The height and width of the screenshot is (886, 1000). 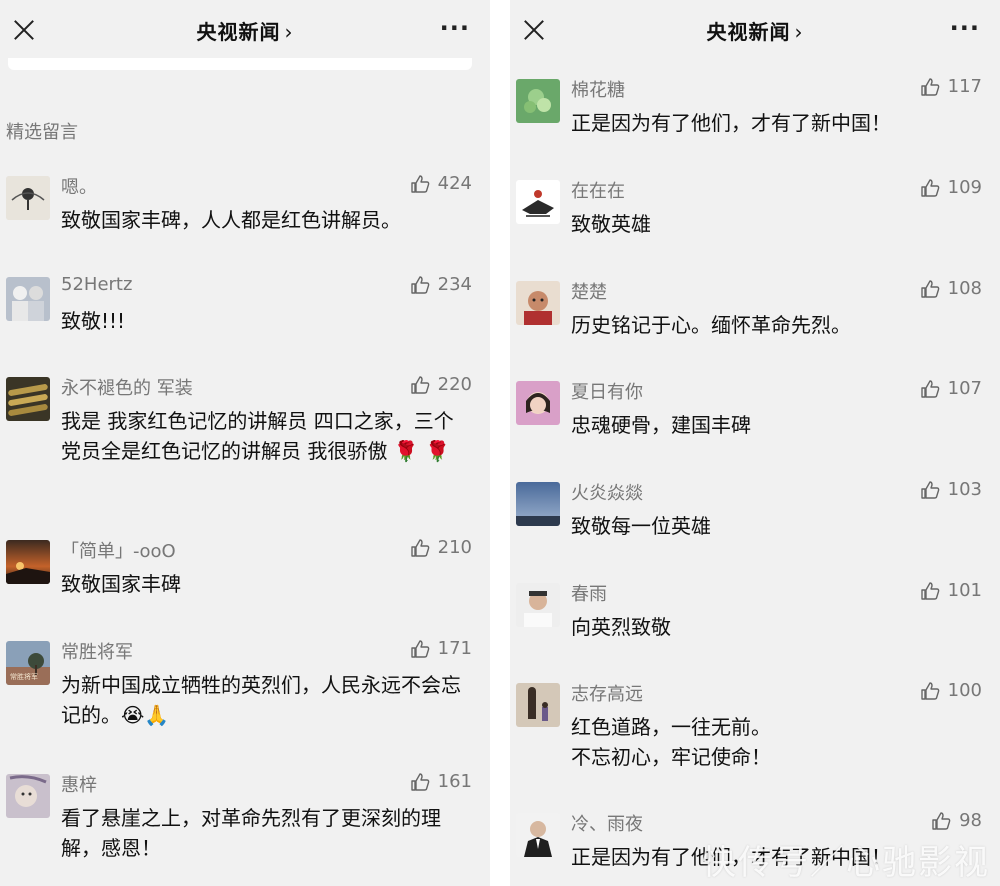 I want to click on like-button: 171, so click(x=441, y=648).